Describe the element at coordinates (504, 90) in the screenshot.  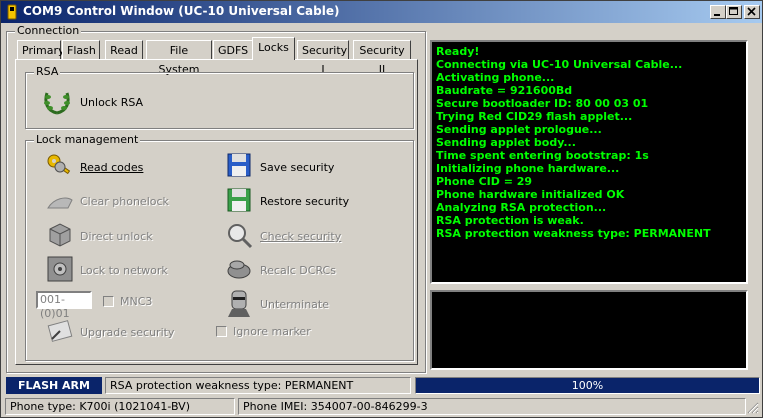
I see `console-line: Baudrate = 921600Bd` at that location.